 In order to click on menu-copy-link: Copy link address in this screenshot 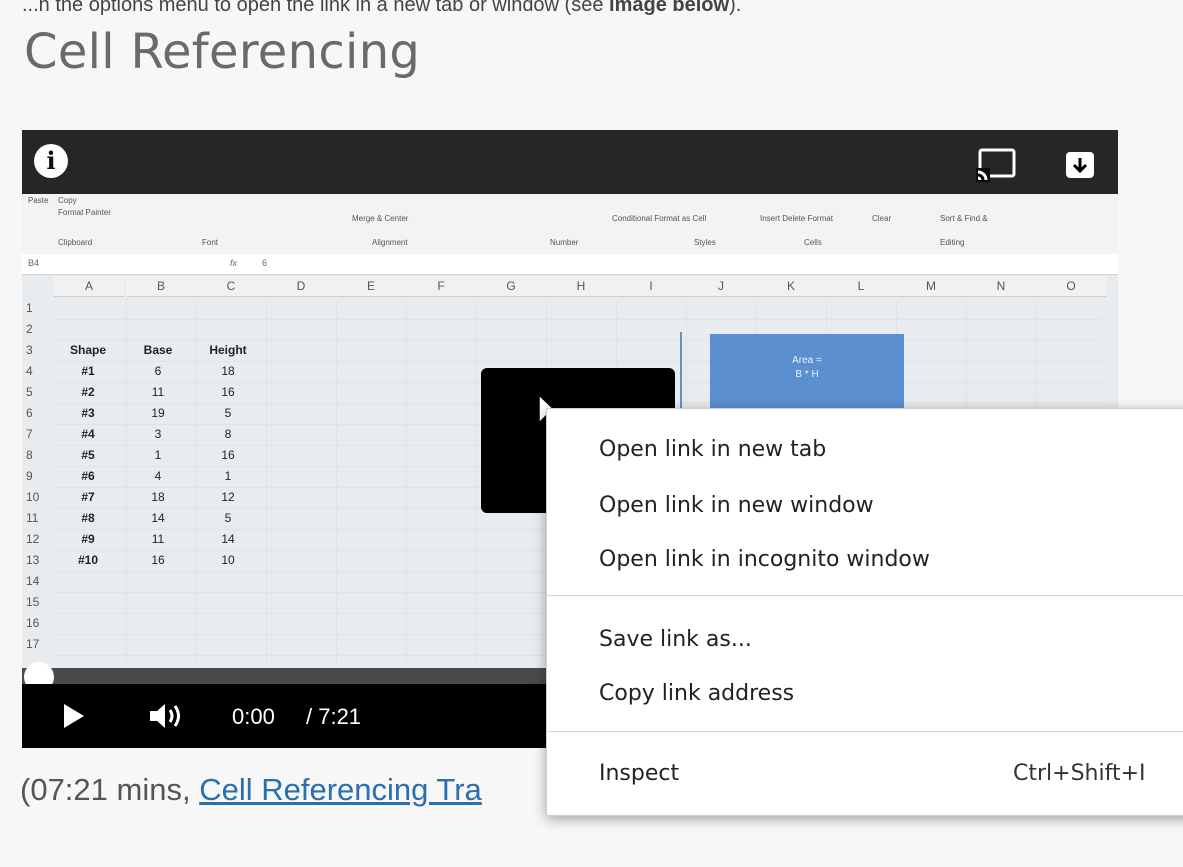, I will do `click(865, 694)`.